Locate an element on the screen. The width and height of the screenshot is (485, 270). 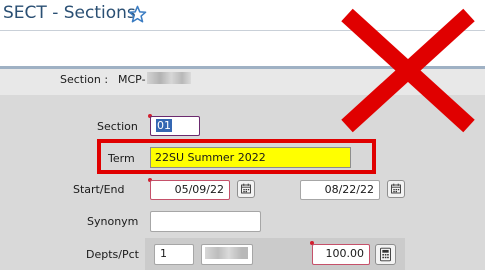
section-header-value: MCP- is located at coordinates (132, 79).